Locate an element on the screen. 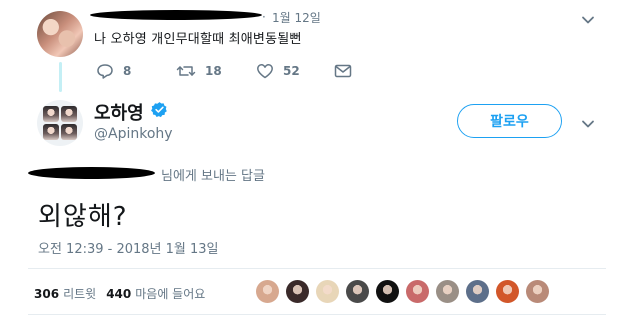  like-action: 52 is located at coordinates (295, 71).